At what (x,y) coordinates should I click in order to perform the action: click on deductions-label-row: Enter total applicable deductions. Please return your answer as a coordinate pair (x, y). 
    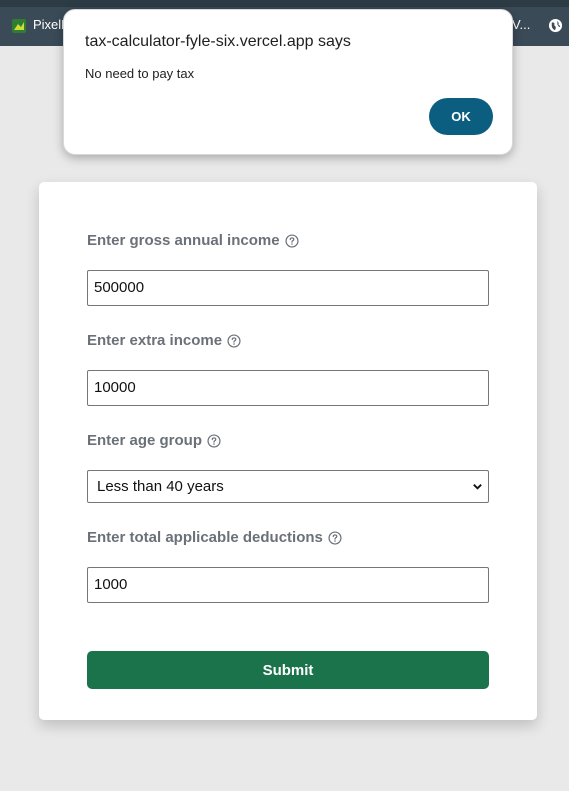
    Looking at the image, I should click on (214, 537).